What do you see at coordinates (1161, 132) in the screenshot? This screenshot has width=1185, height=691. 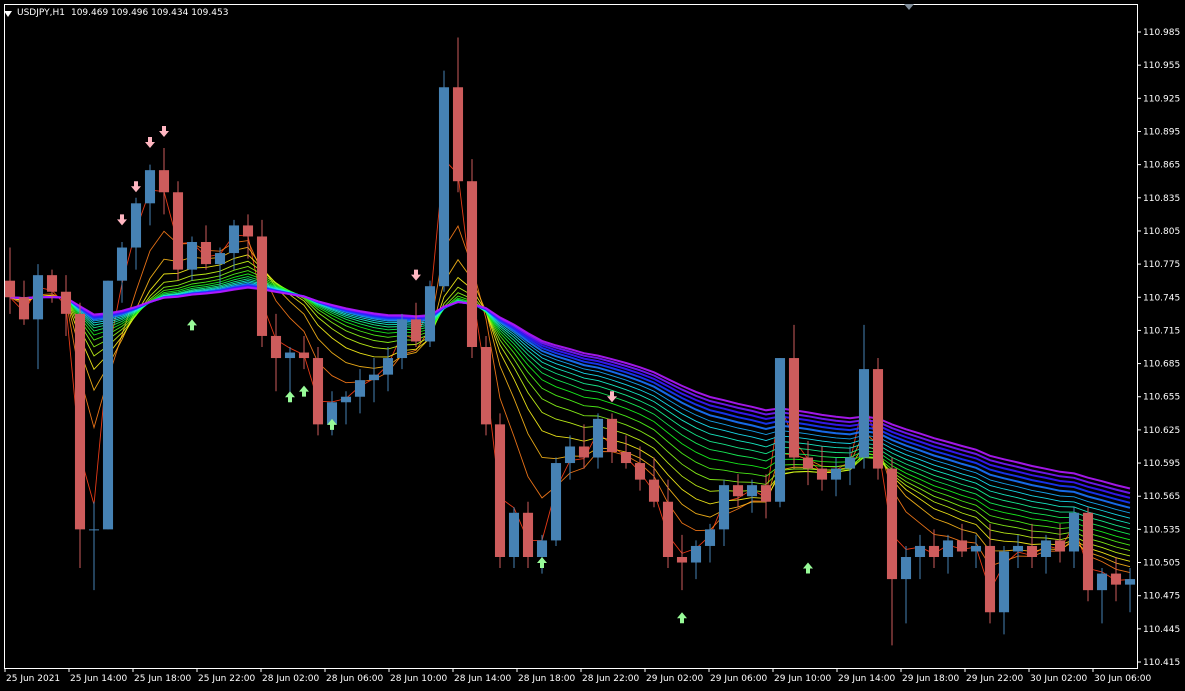 I see `y-tick-label: 110.895` at bounding box center [1161, 132].